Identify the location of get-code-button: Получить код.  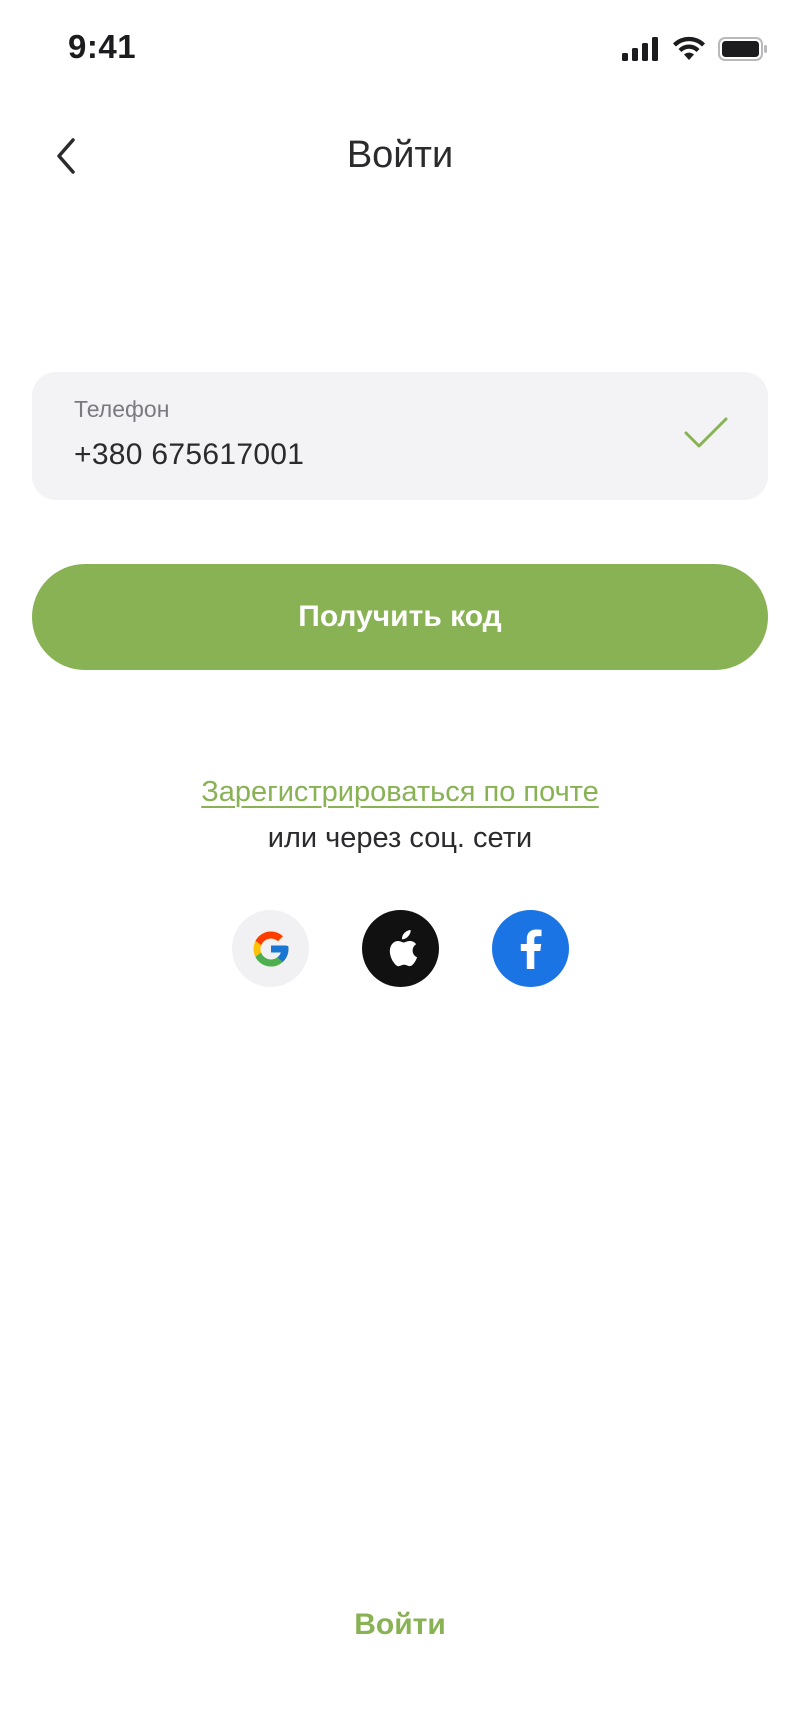
(400, 617).